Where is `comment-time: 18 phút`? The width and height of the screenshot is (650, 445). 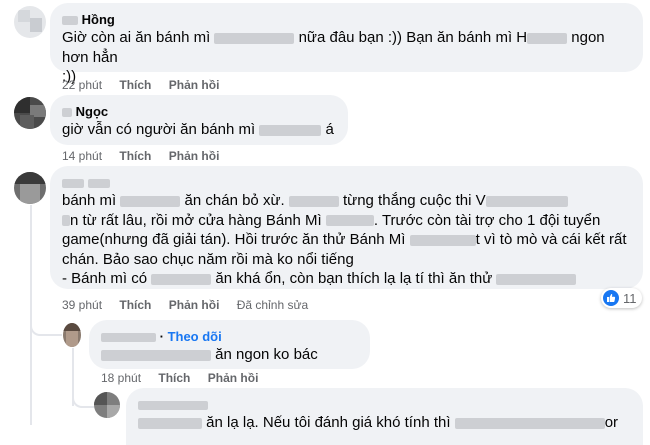 comment-time: 18 phút is located at coordinates (121, 378).